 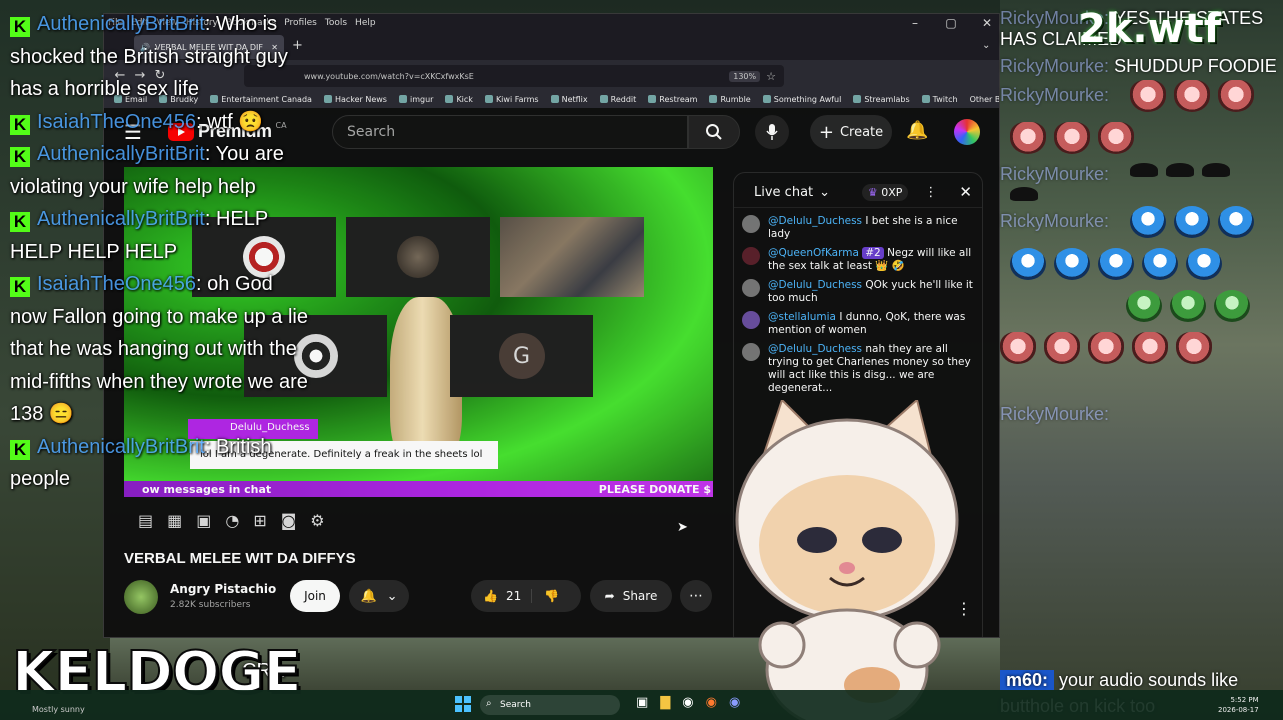 What do you see at coordinates (463, 704) in the screenshot?
I see `start-button` at bounding box center [463, 704].